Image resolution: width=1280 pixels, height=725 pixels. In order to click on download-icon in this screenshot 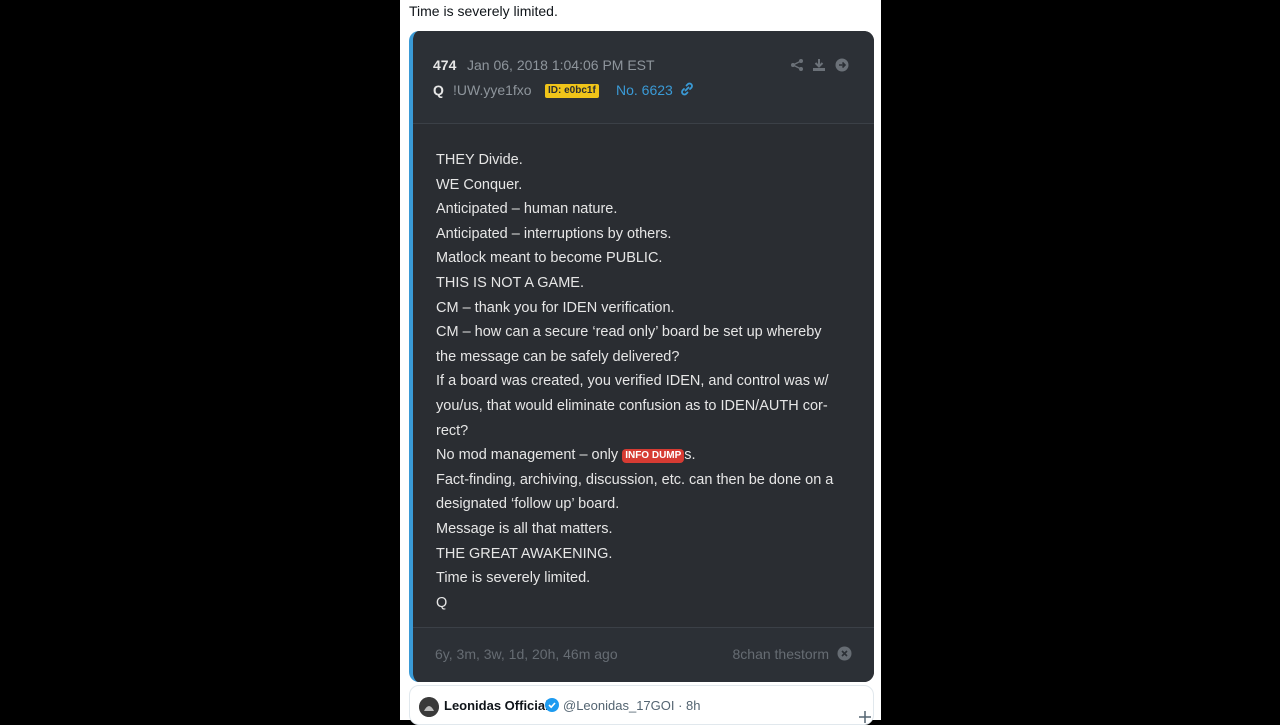, I will do `click(819, 65)`.